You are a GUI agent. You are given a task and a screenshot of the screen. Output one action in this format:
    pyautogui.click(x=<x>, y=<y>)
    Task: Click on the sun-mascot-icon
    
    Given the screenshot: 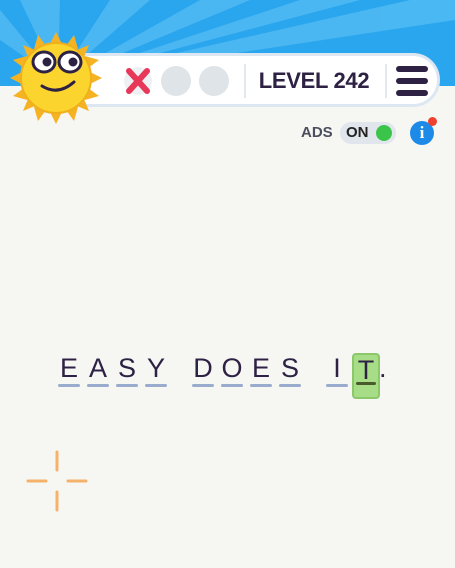 What is the action you would take?
    pyautogui.click(x=56, y=78)
    